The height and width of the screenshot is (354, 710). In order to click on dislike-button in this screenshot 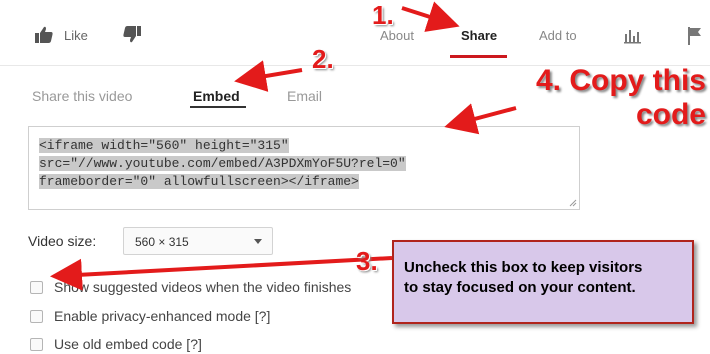, I will do `click(132, 35)`.